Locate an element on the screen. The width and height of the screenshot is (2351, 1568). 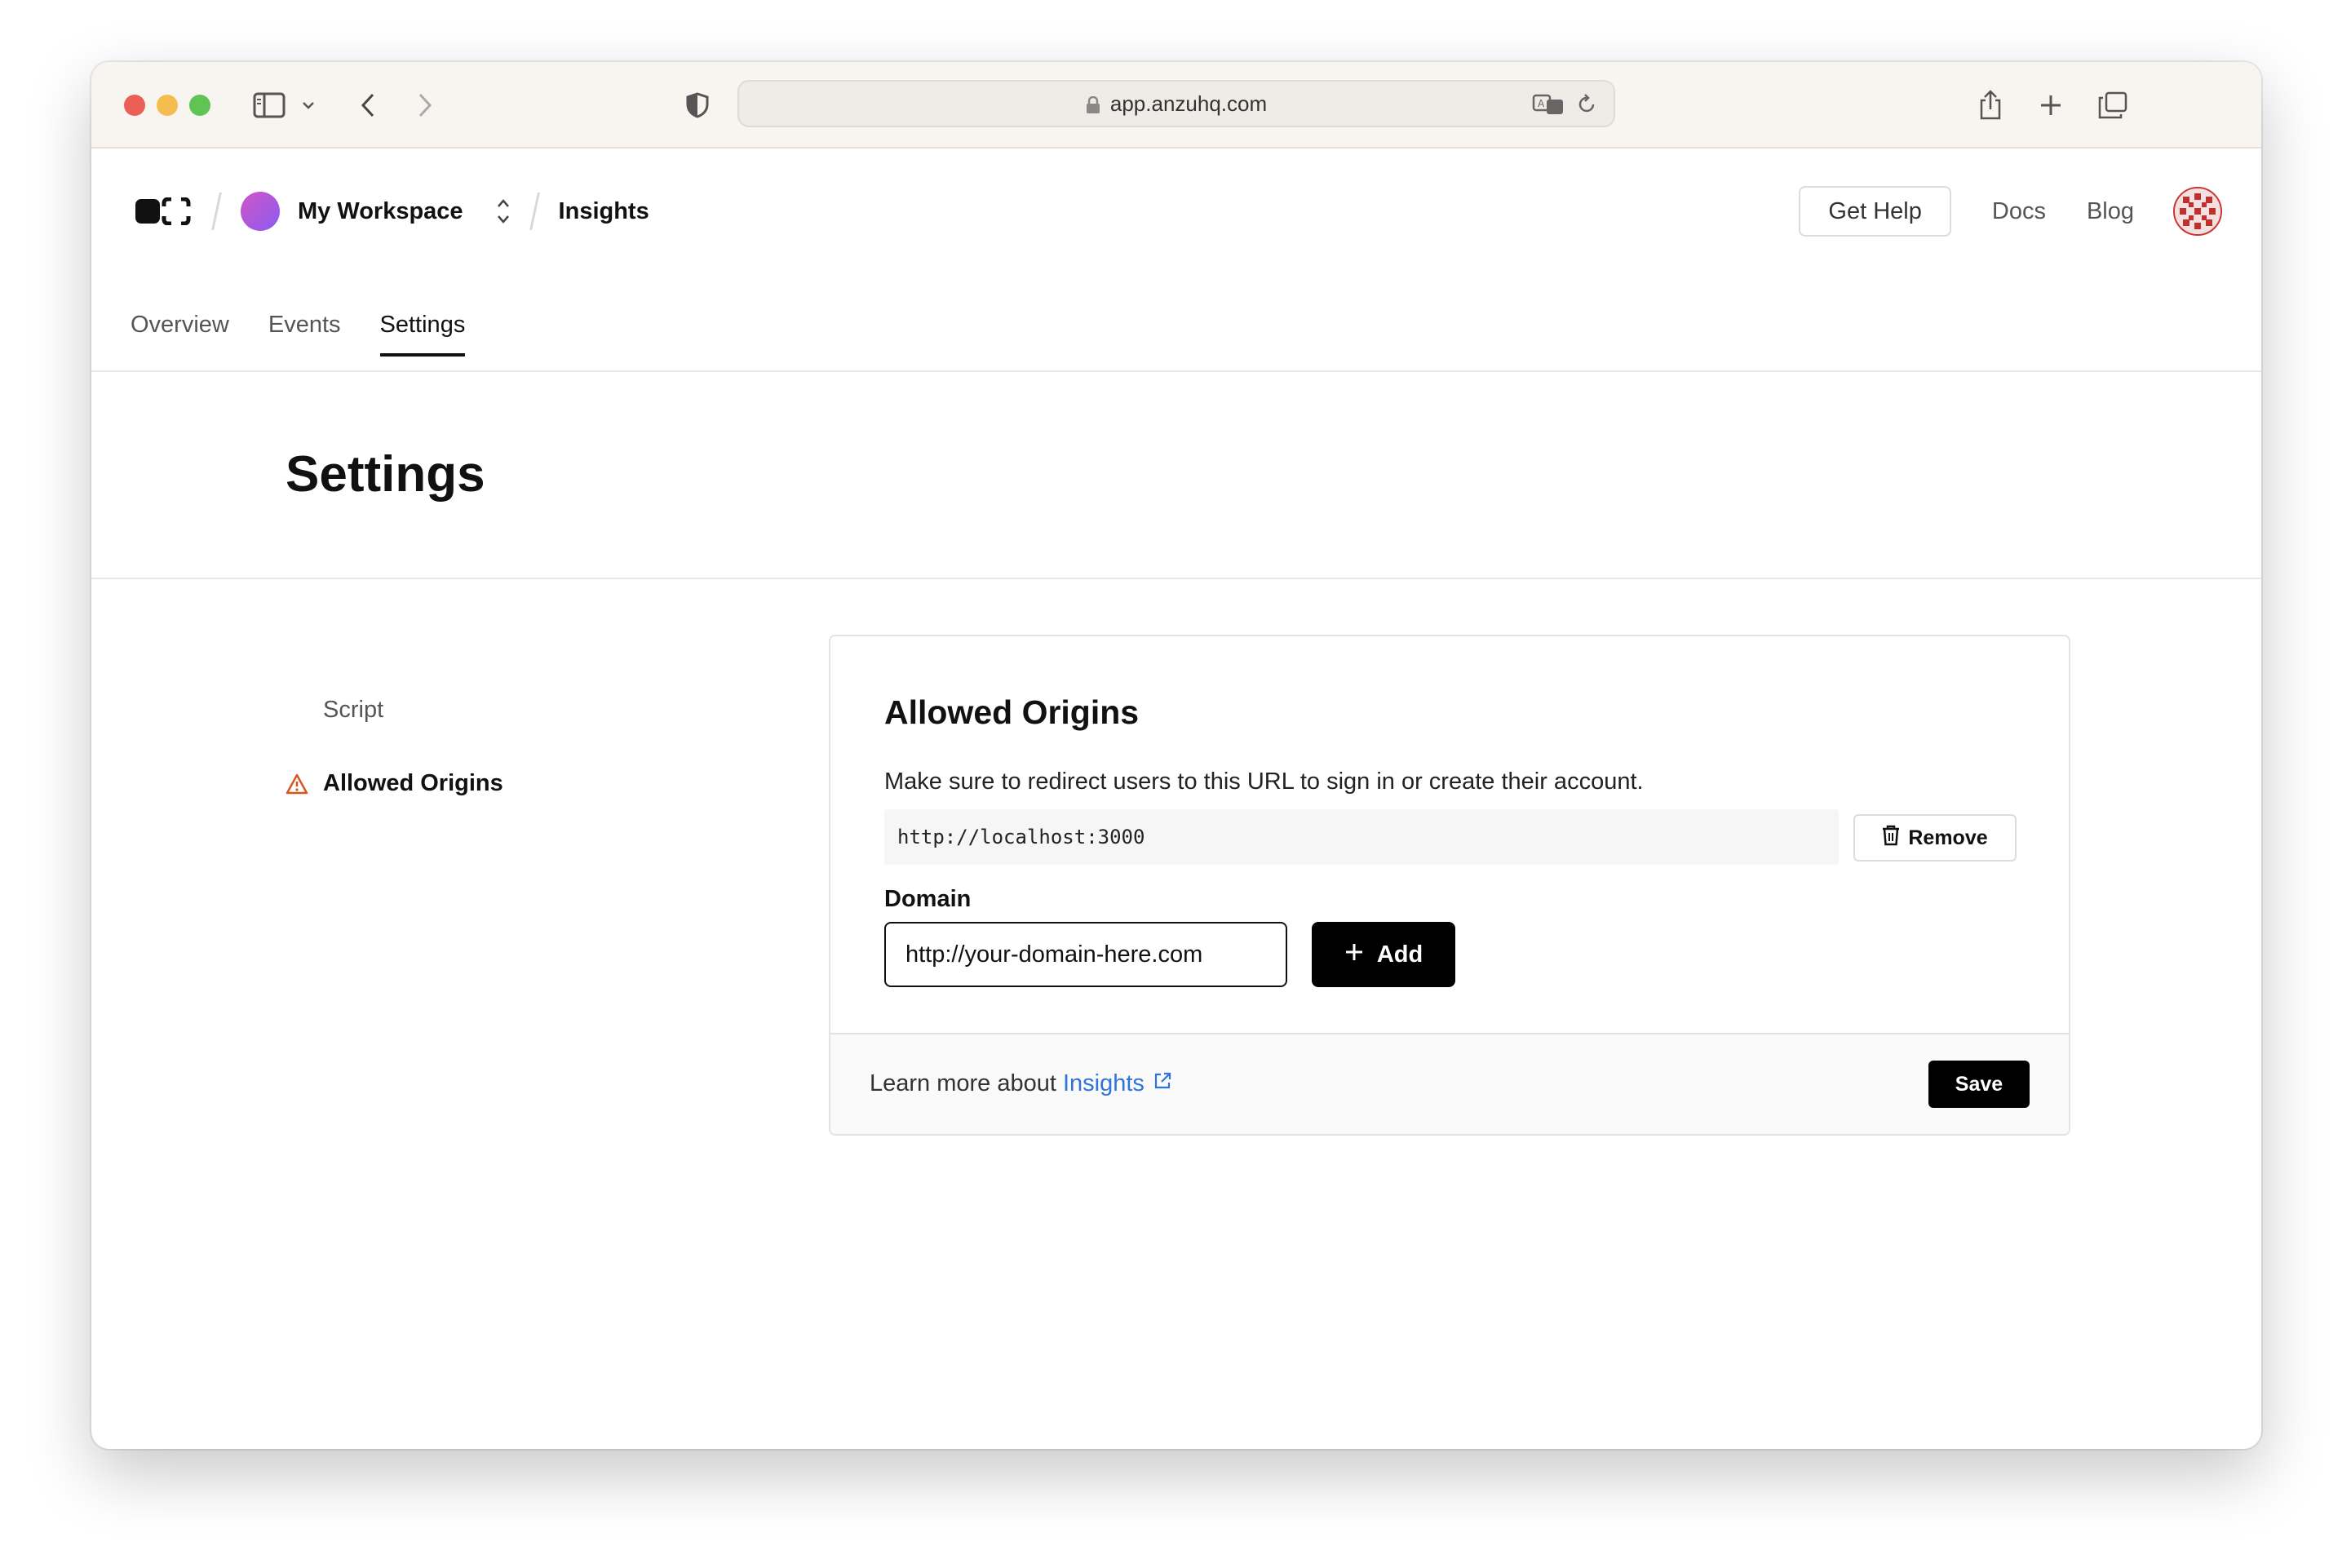
close-window-button is located at coordinates (134, 106).